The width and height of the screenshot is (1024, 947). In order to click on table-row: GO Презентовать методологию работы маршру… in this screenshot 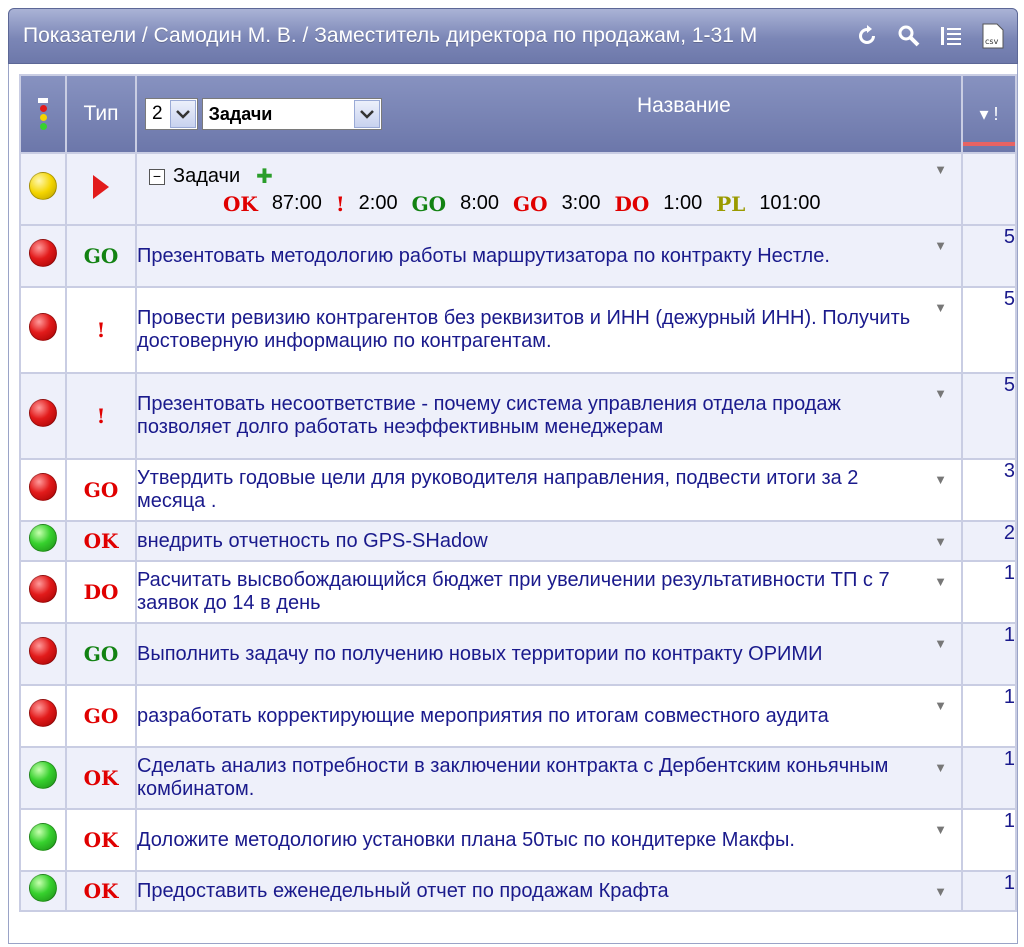, I will do `click(518, 256)`.